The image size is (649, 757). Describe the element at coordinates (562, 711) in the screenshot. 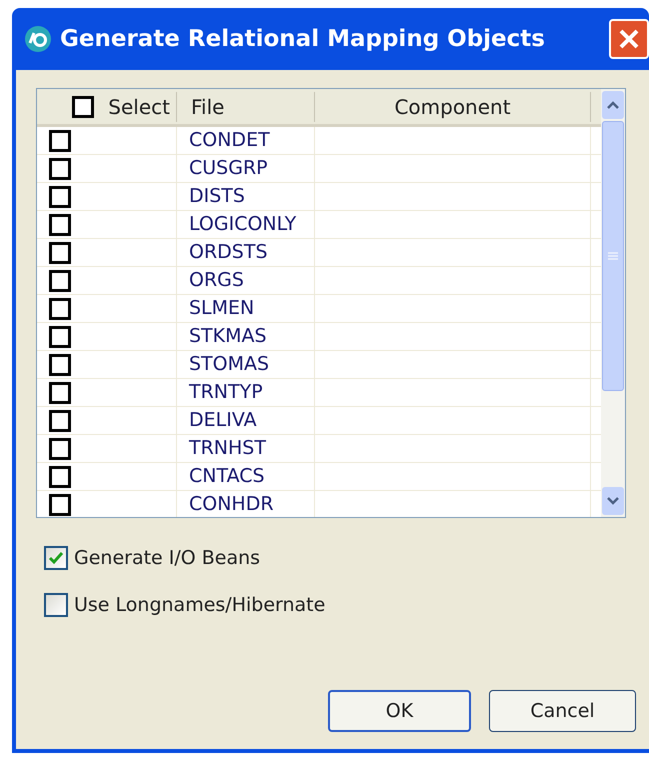

I see `dialog-button: Cancel` at that location.